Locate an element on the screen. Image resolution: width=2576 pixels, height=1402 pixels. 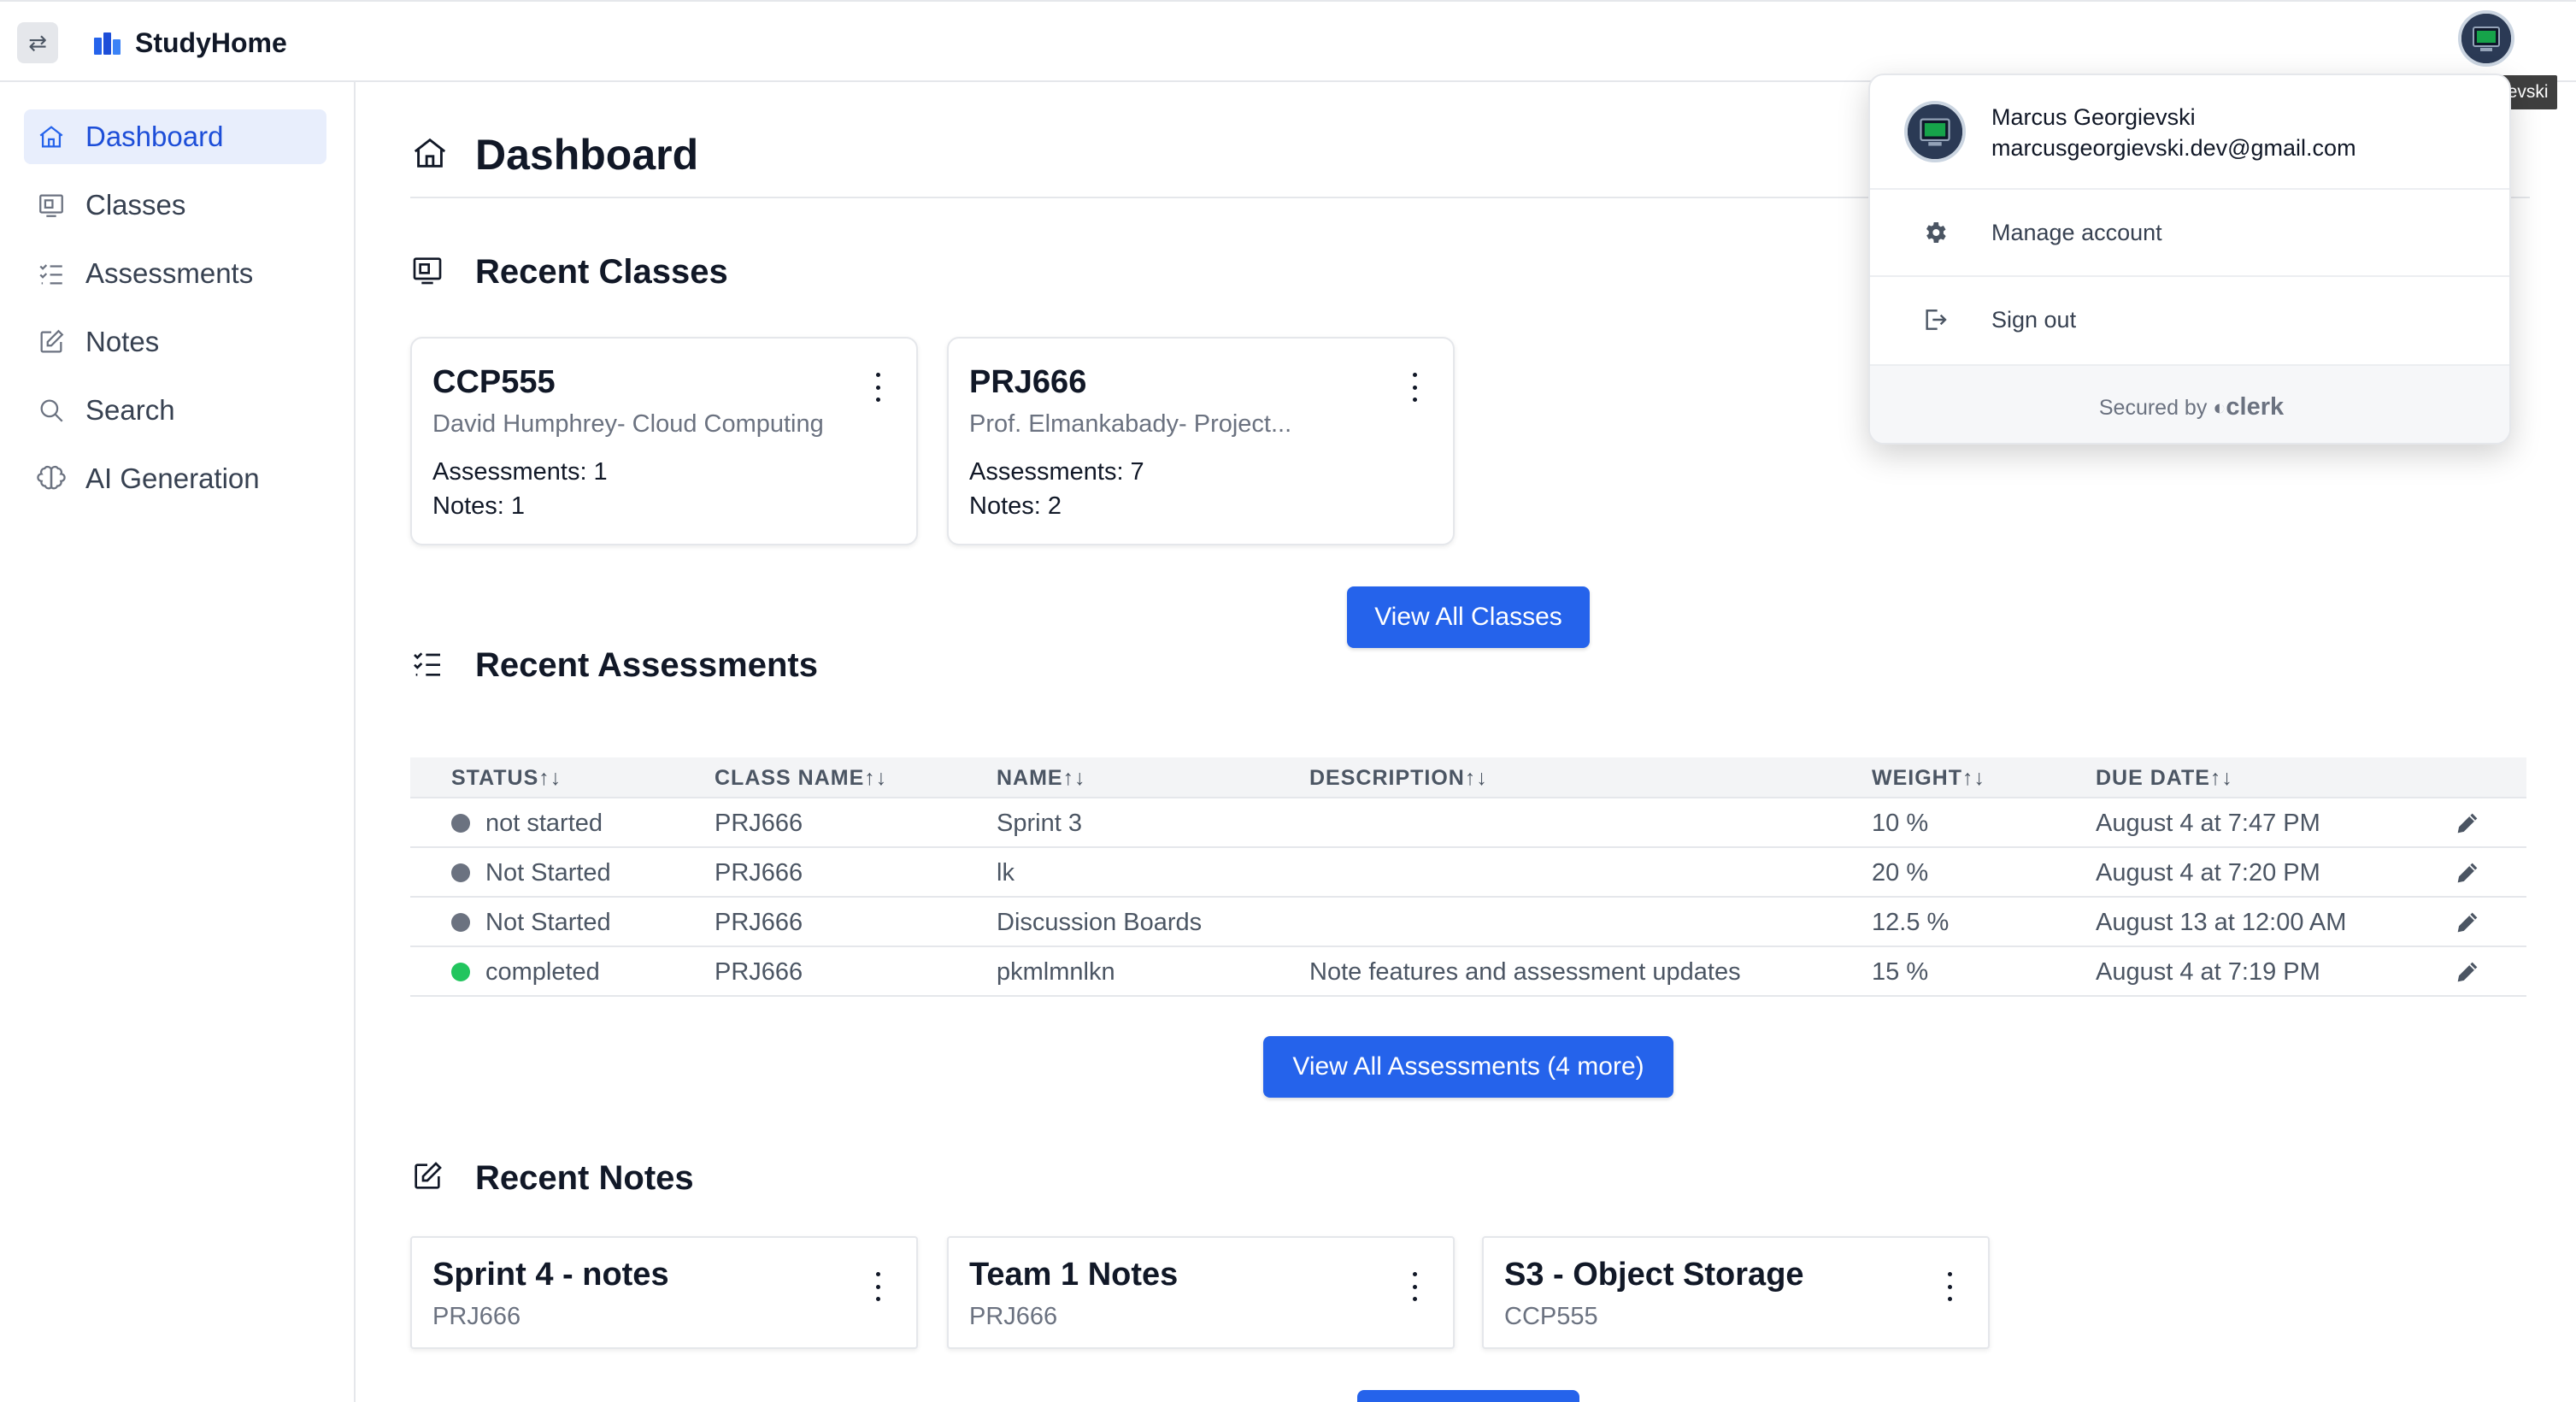
recent-notes-header: Recent Notes is located at coordinates (552, 1178).